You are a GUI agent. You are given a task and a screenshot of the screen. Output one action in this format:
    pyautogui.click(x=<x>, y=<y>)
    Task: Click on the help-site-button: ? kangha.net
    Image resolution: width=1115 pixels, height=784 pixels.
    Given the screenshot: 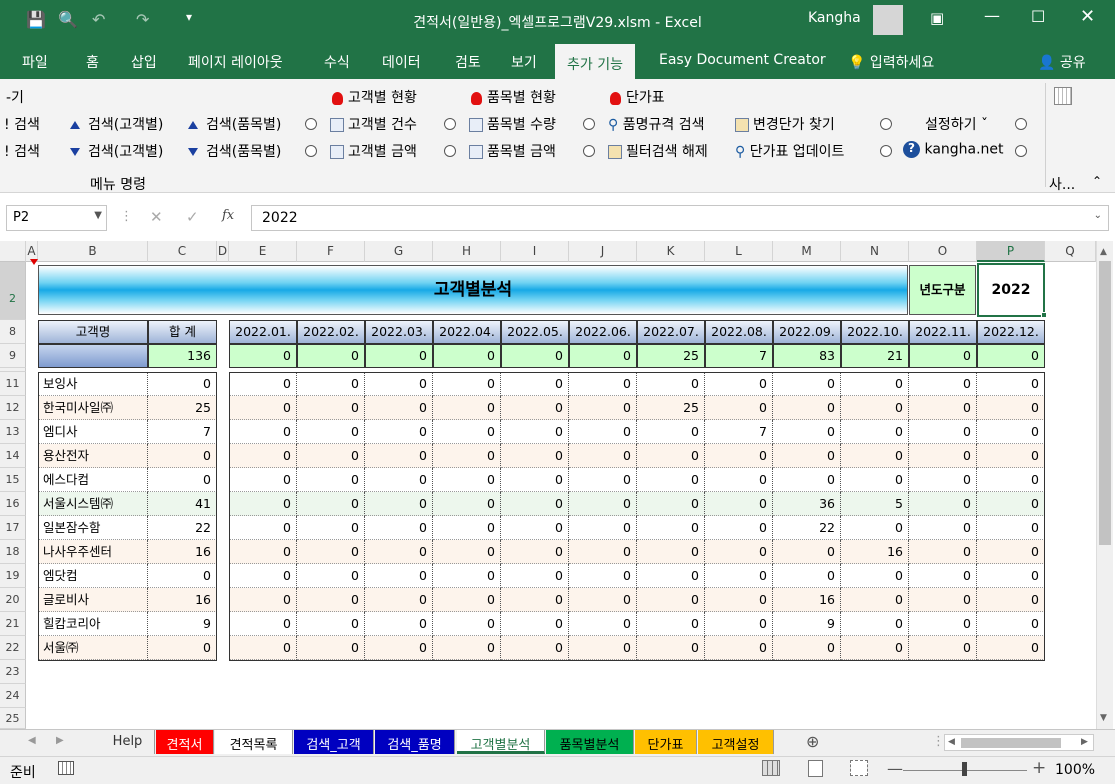 What is the action you would take?
    pyautogui.click(x=953, y=149)
    